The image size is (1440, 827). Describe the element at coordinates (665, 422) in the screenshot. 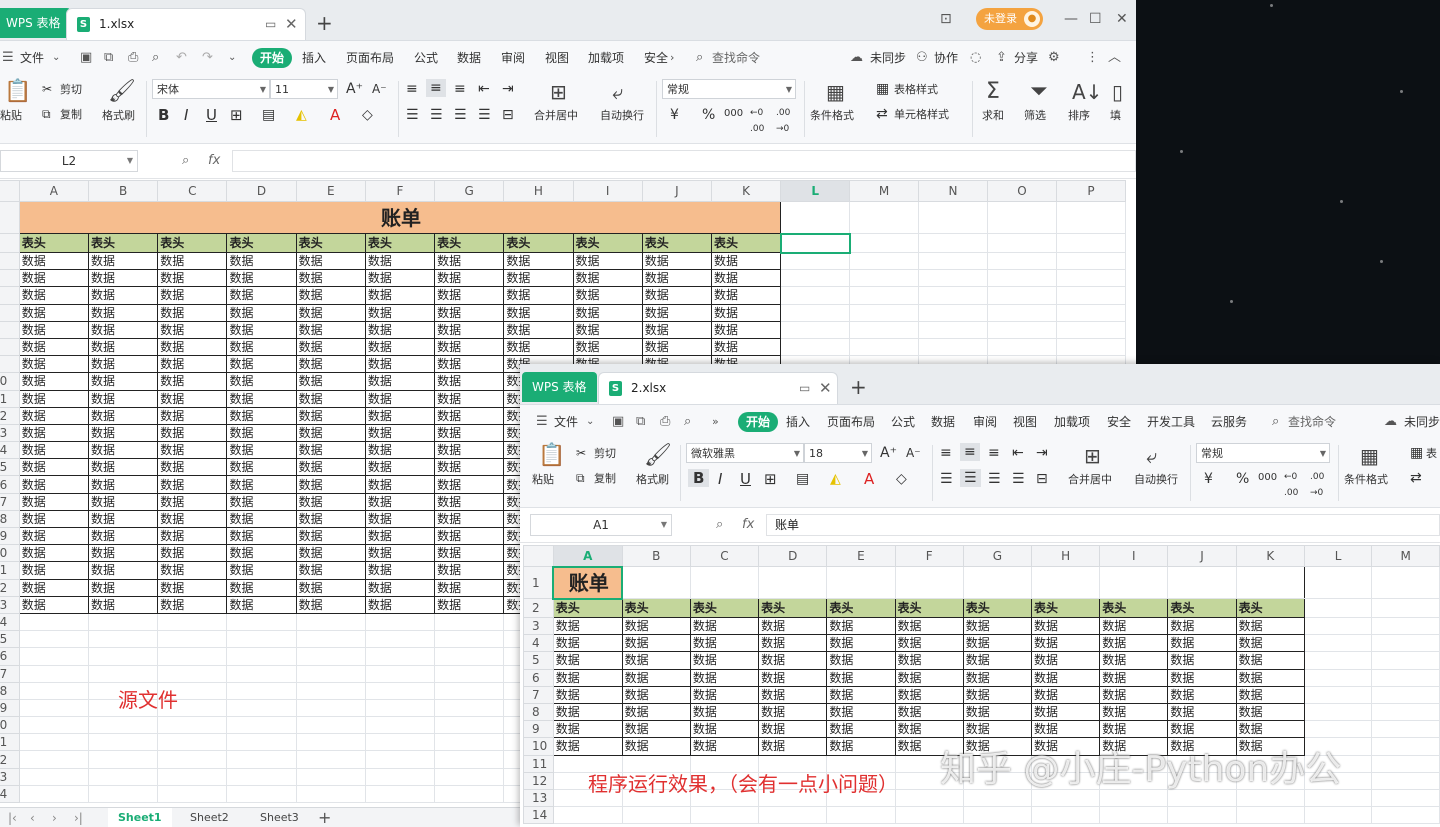

I see `print-icon: ⎙` at that location.